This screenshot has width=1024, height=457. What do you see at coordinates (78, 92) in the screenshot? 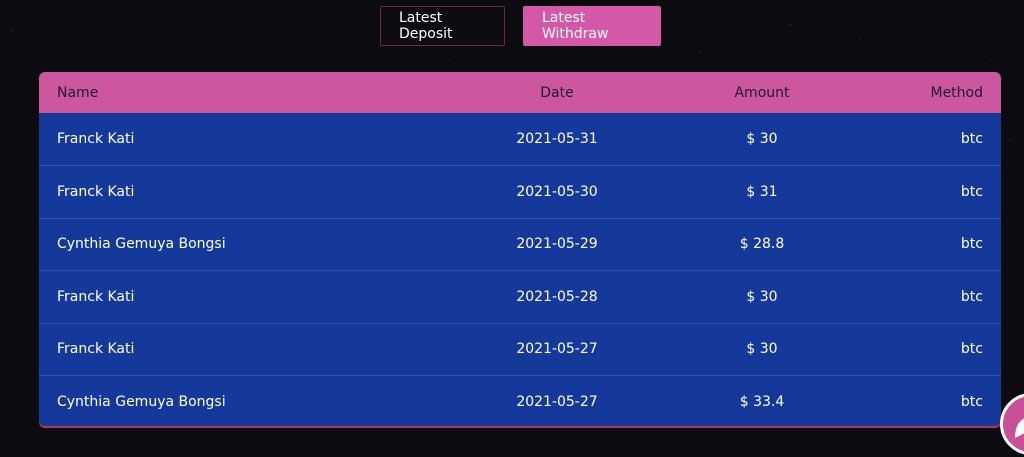
I see `header-name: Name` at bounding box center [78, 92].